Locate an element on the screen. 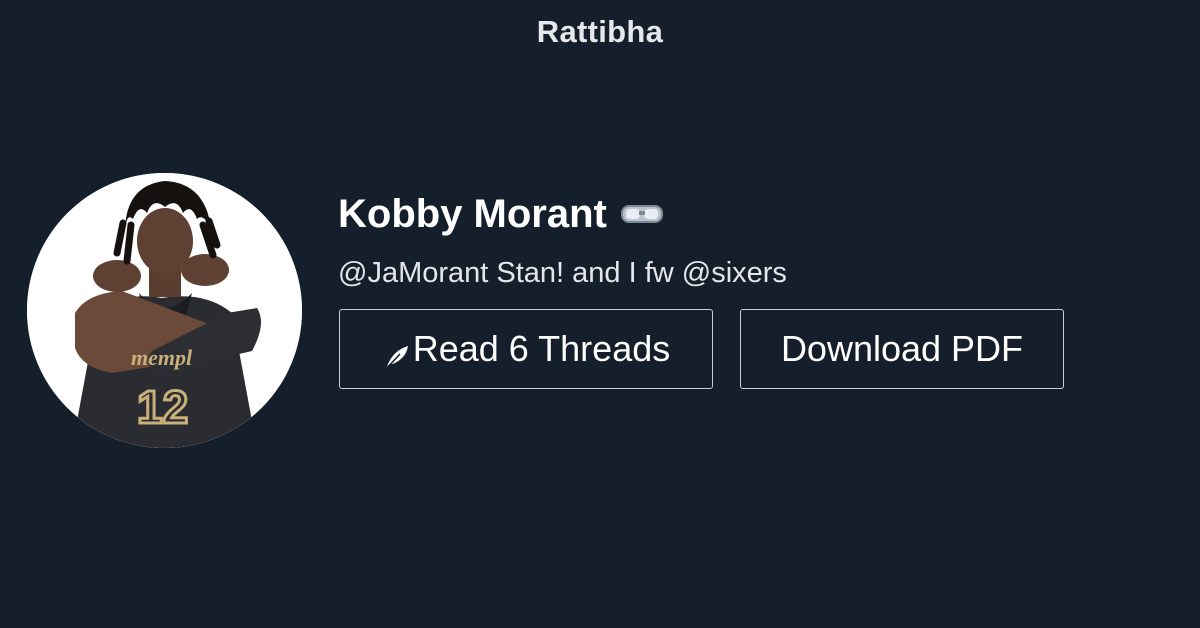 The height and width of the screenshot is (628, 1200). avatar-photo: mempl 12 is located at coordinates (164, 310).